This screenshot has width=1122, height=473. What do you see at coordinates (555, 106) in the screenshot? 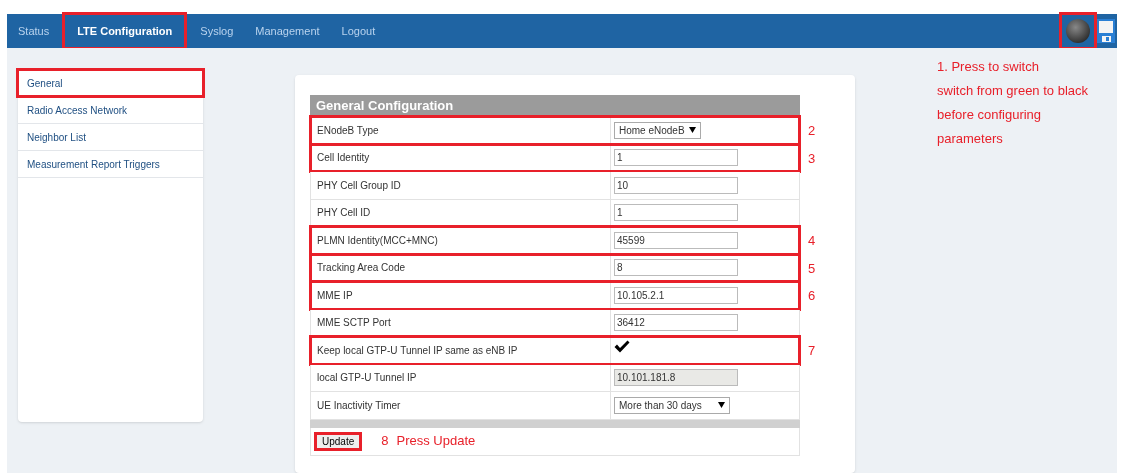
I see `form-header: General Configuration` at bounding box center [555, 106].